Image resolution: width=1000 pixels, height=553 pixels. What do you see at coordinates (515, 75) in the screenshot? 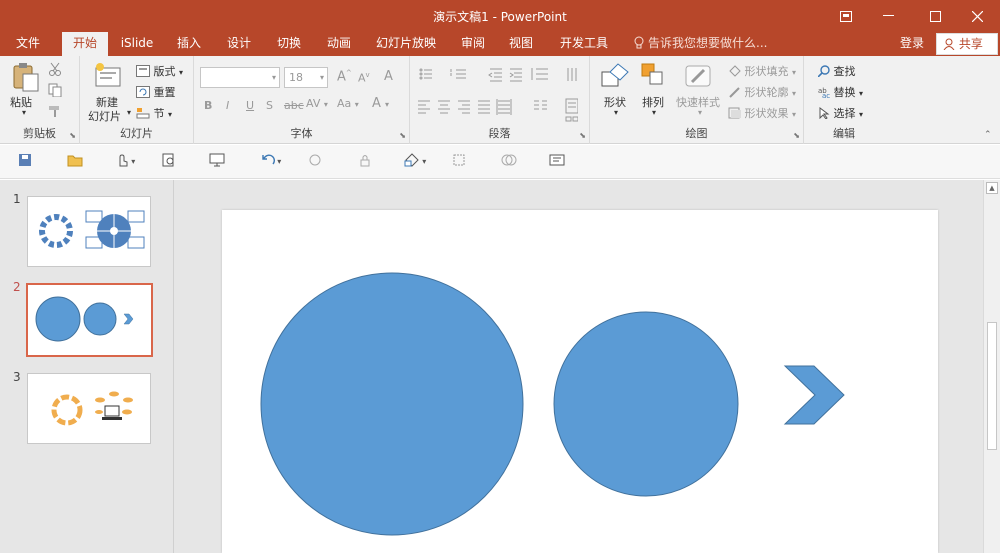
I see `increase-indent-icon` at bounding box center [515, 75].